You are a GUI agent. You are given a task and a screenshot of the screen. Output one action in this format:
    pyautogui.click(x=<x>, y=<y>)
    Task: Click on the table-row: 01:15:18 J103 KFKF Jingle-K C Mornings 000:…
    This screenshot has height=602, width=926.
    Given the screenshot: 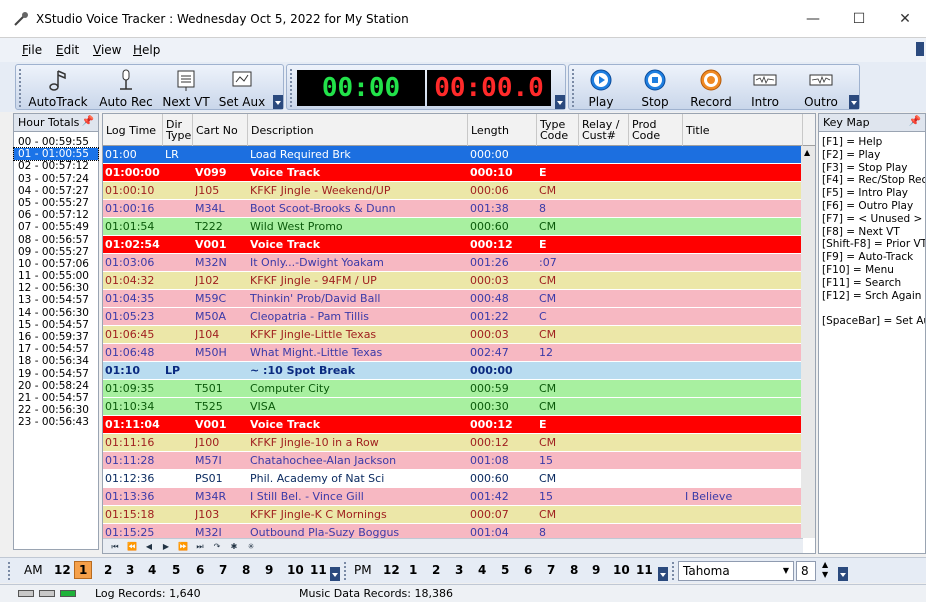 What is the action you would take?
    pyautogui.click(x=459, y=515)
    